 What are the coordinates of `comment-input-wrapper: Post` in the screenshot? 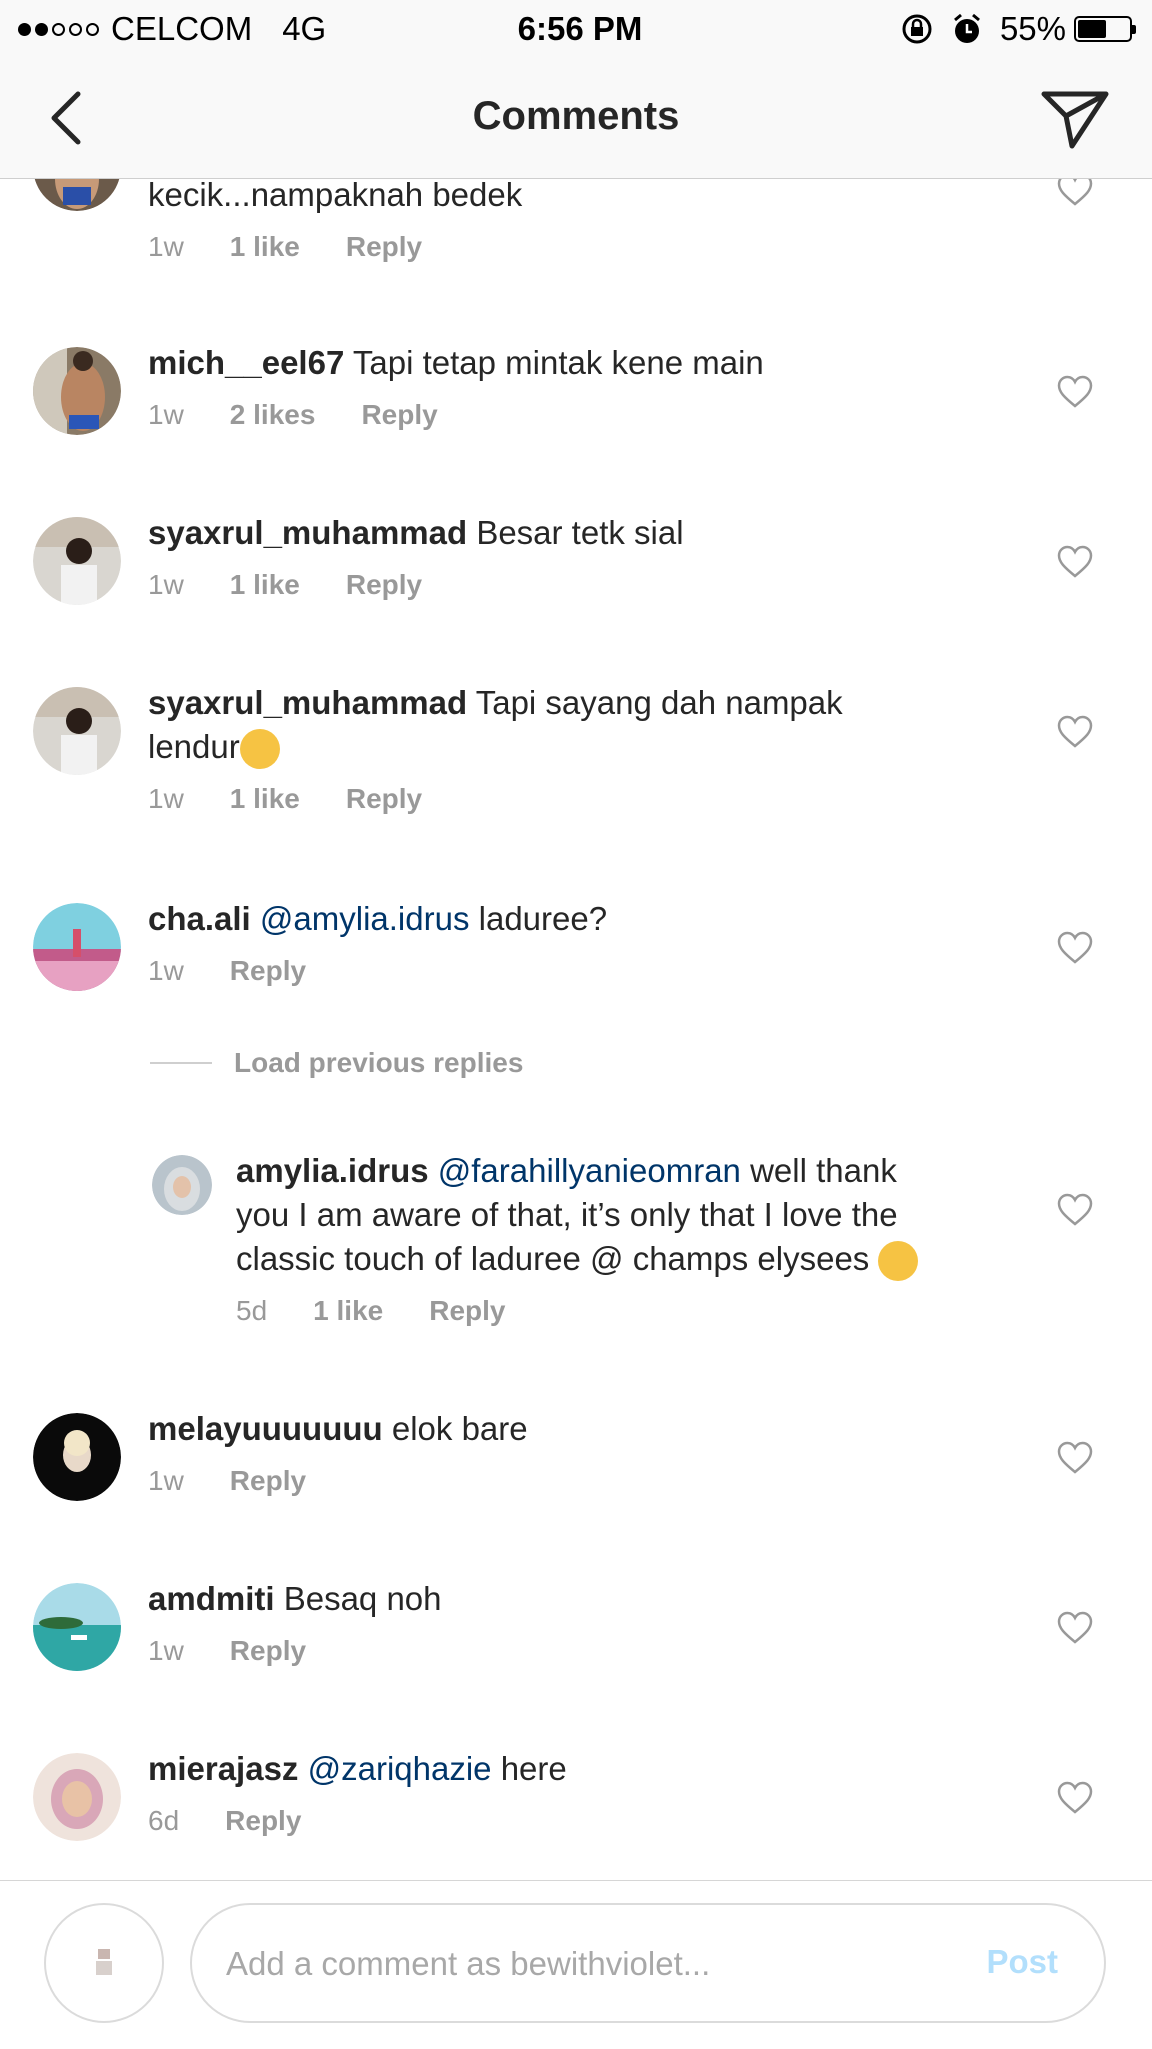 It's located at (648, 1963).